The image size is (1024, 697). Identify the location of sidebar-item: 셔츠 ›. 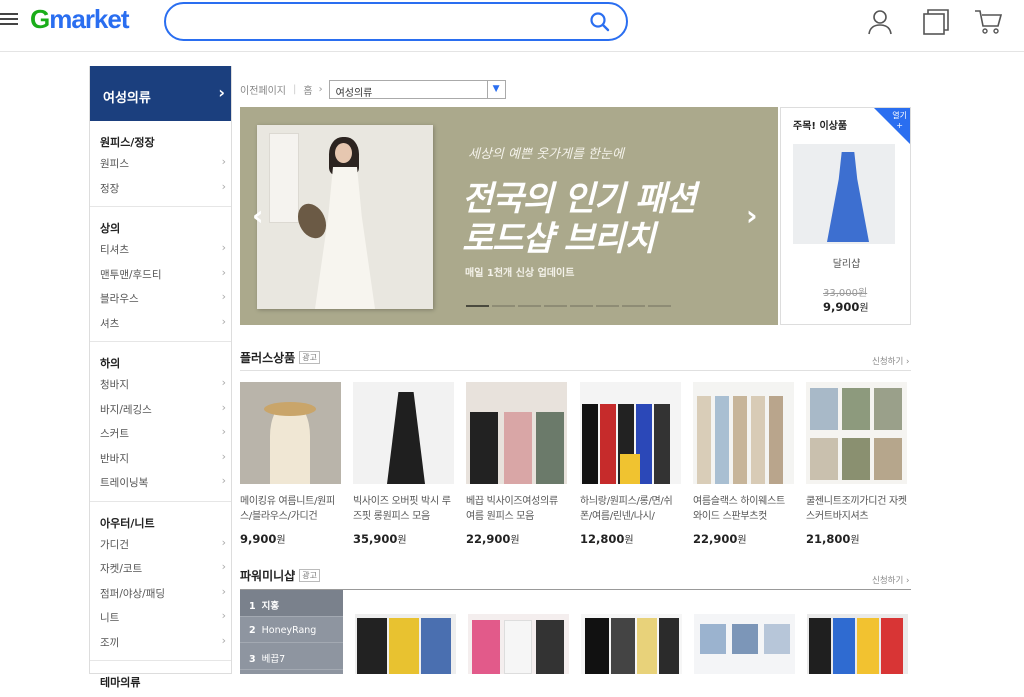
(160, 323).